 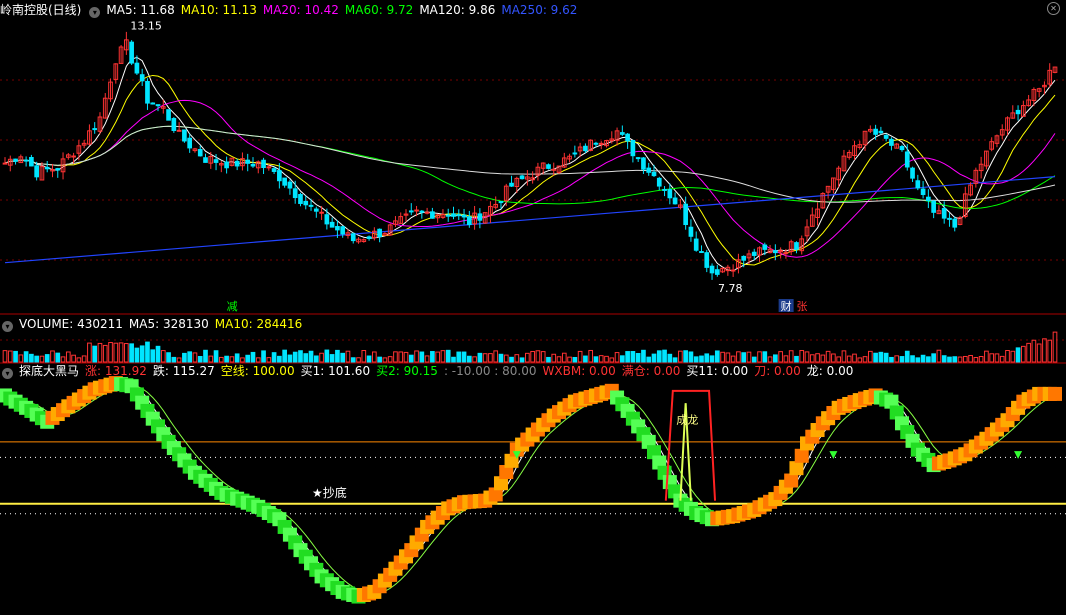 What do you see at coordinates (168, 324) in the screenshot?
I see `volume-label-1: MA5: 328130` at bounding box center [168, 324].